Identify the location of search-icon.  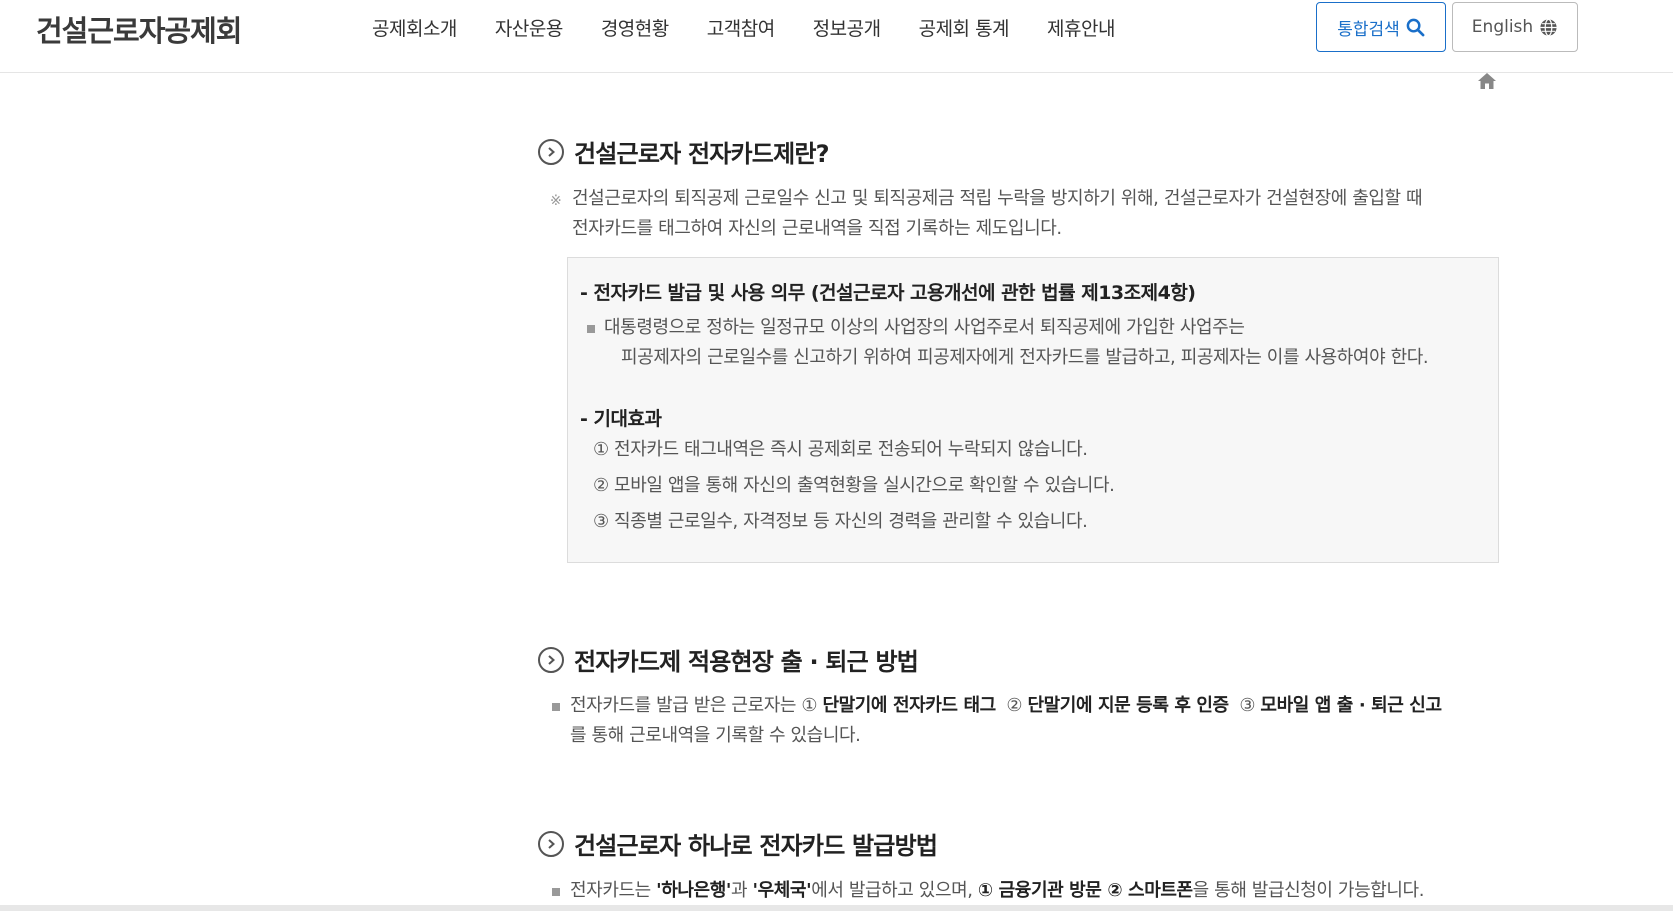
(1415, 27).